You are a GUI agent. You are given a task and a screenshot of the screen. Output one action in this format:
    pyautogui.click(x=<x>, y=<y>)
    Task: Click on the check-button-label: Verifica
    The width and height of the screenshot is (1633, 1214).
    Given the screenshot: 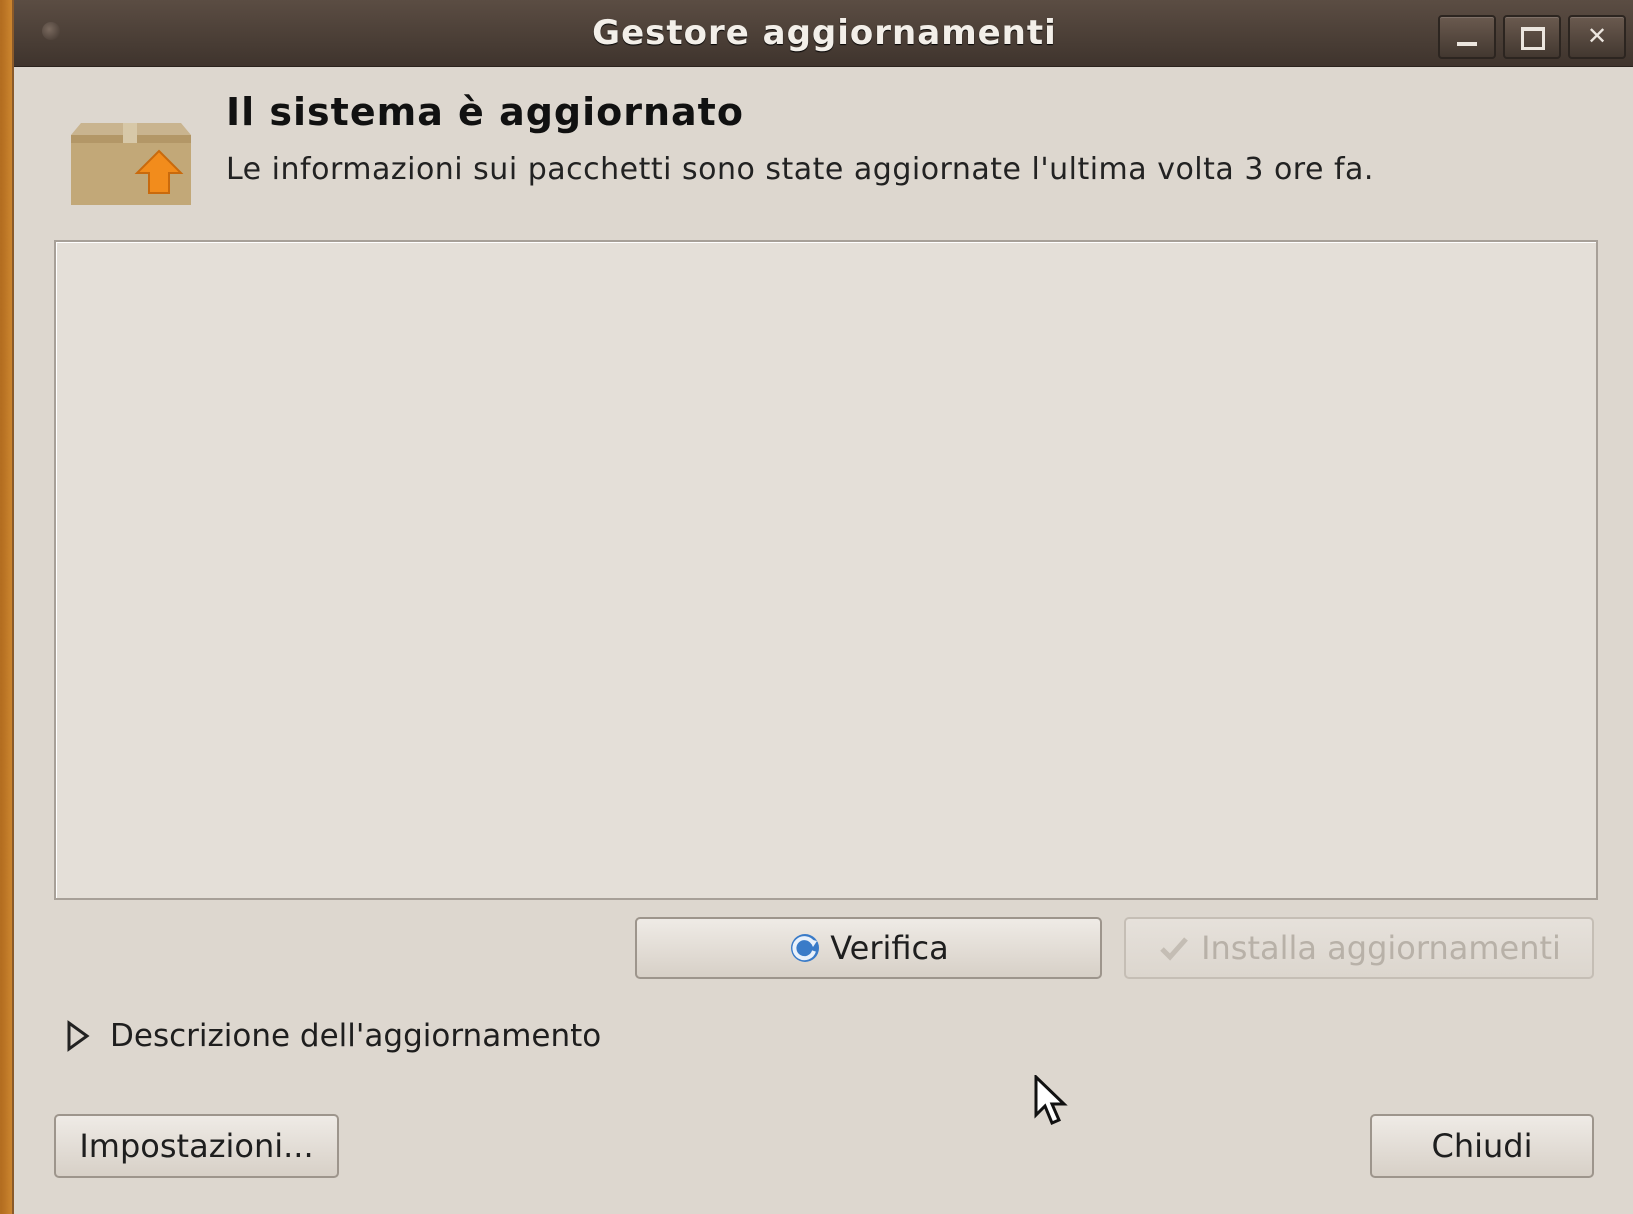 What is the action you would take?
    pyautogui.click(x=889, y=948)
    